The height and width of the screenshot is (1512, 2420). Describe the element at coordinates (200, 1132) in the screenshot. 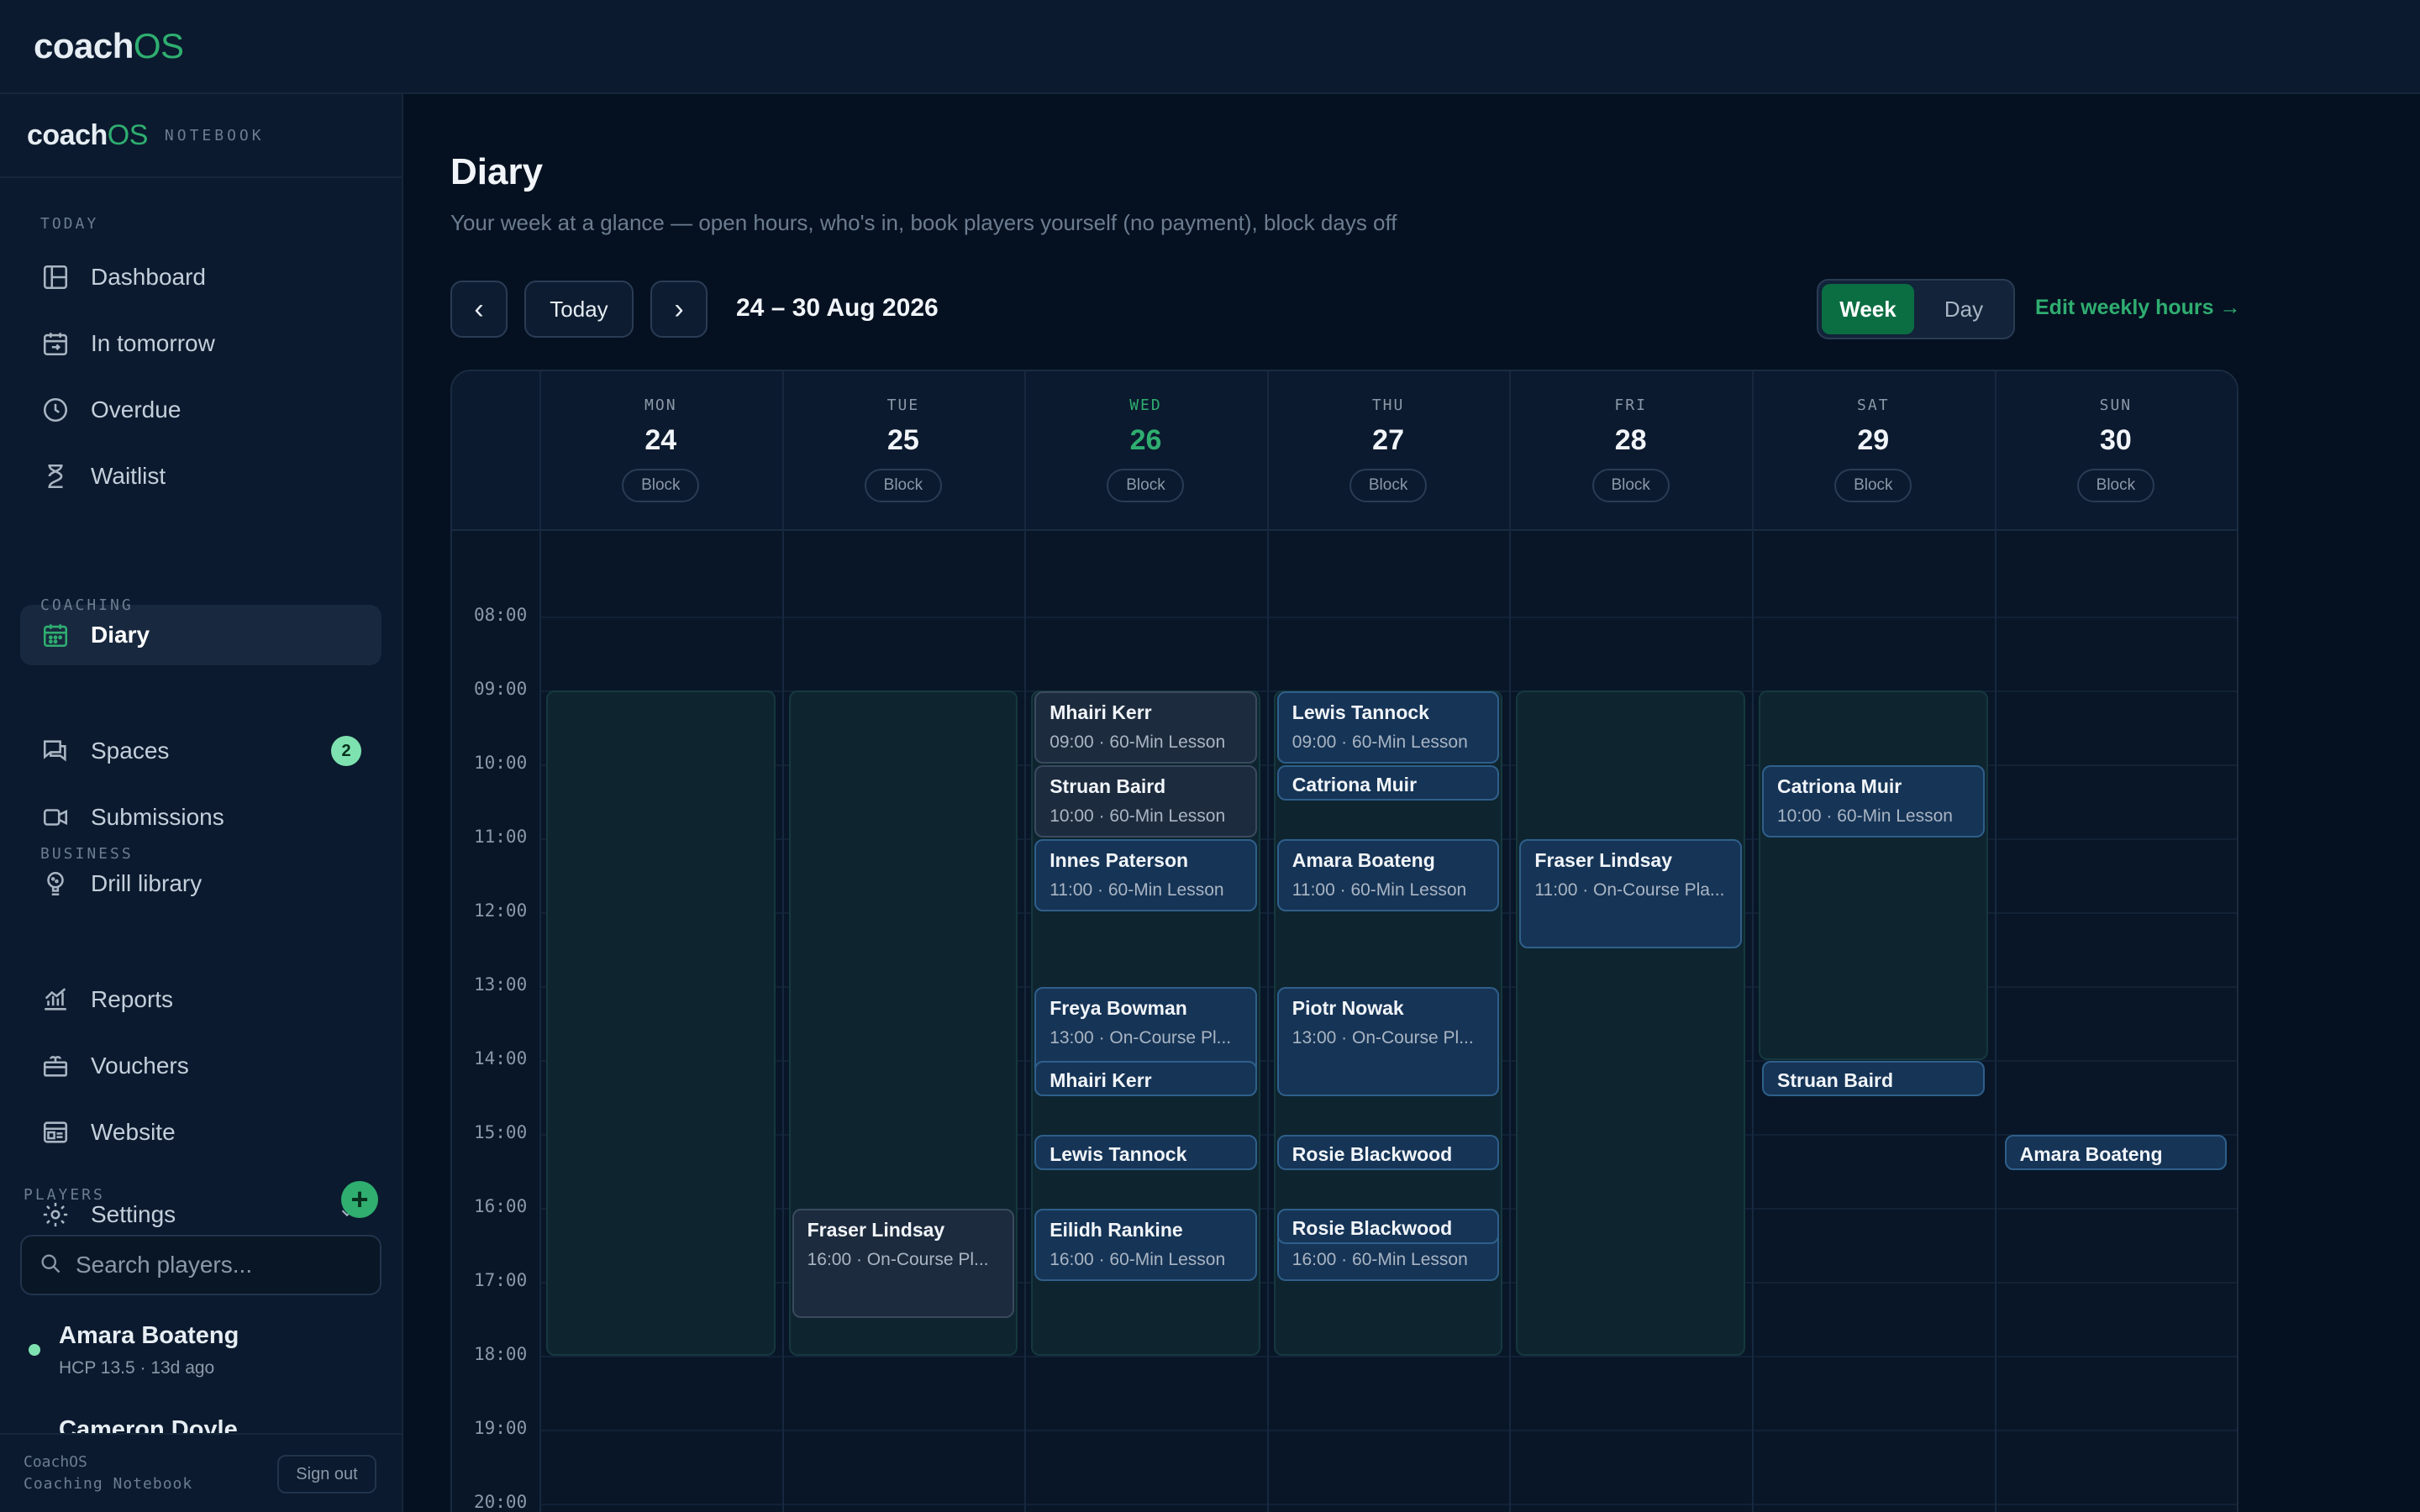

I see `sidebar-item-website: Website` at that location.